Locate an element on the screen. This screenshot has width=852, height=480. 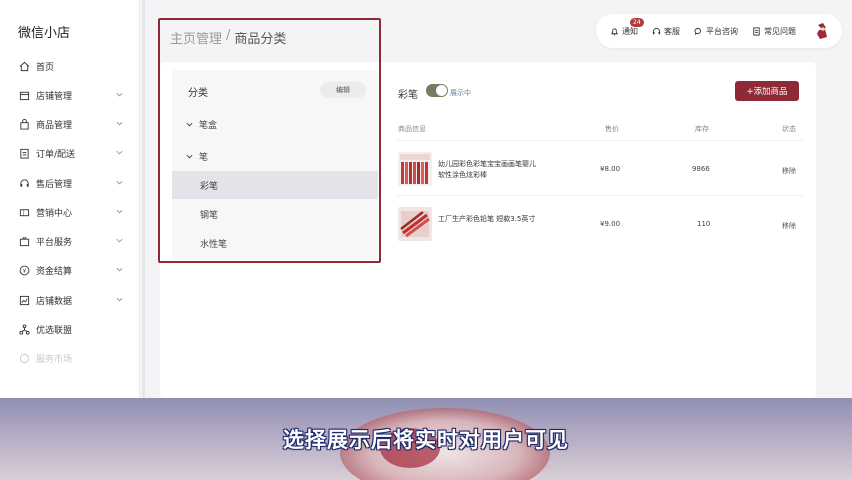
ticket-icon is located at coordinates (24, 212).